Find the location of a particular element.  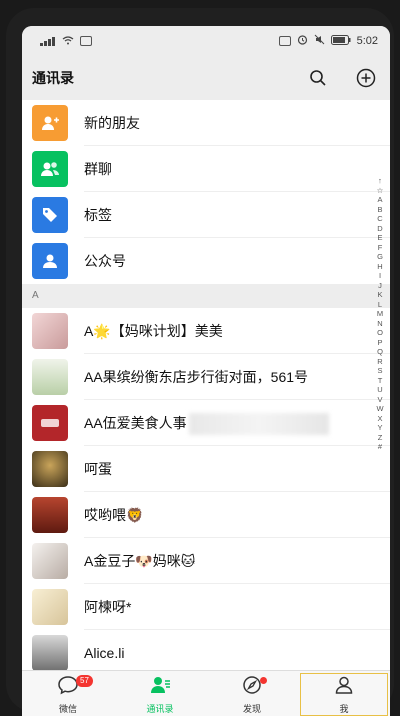

contact-row: AA果缤纷衡东店步行街对面，561号 is located at coordinates (206, 377).